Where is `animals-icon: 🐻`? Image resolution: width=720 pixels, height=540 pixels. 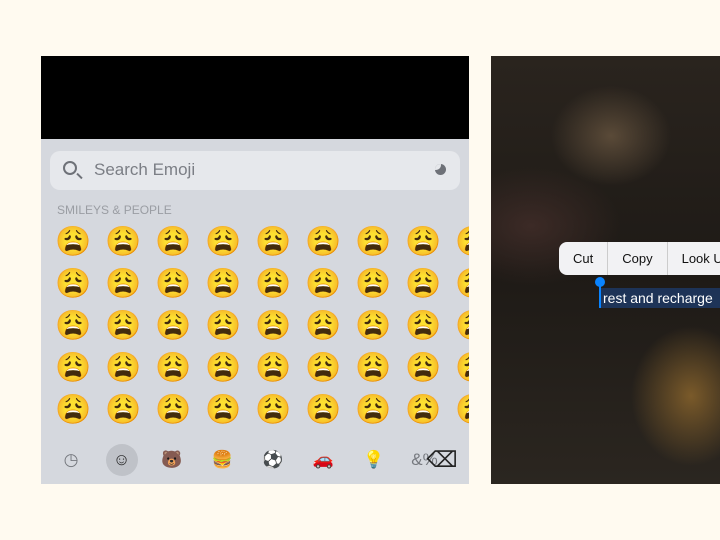 animals-icon: 🐻 is located at coordinates (172, 460).